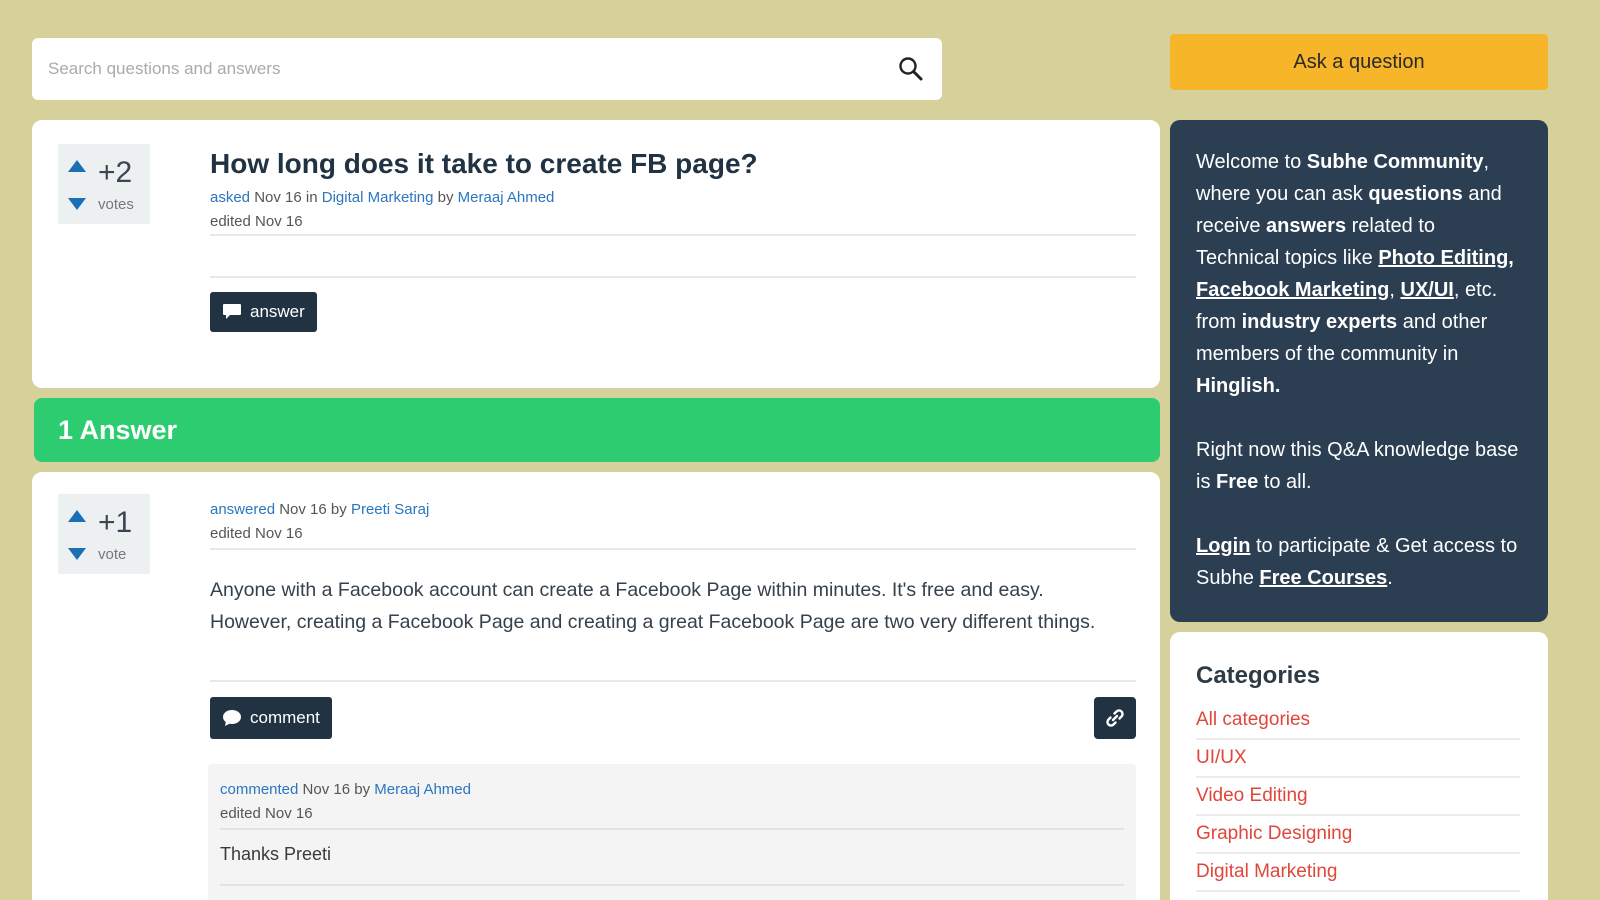 The height and width of the screenshot is (900, 1600). Describe the element at coordinates (276, 854) in the screenshot. I see `comment-text: Thanks Preeti` at that location.